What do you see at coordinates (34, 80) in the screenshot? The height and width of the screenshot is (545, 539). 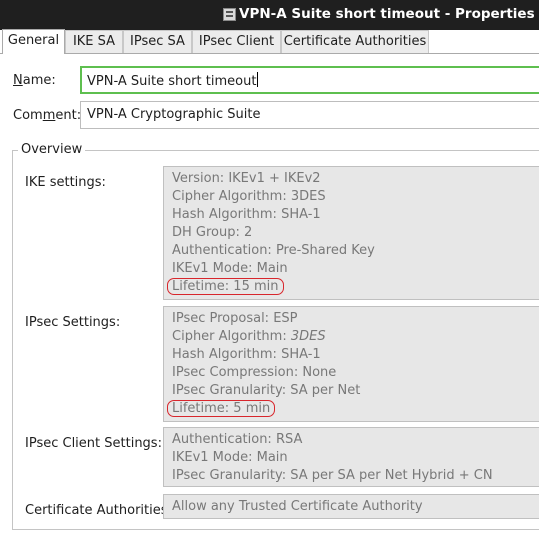 I see `name-label: Name:` at bounding box center [34, 80].